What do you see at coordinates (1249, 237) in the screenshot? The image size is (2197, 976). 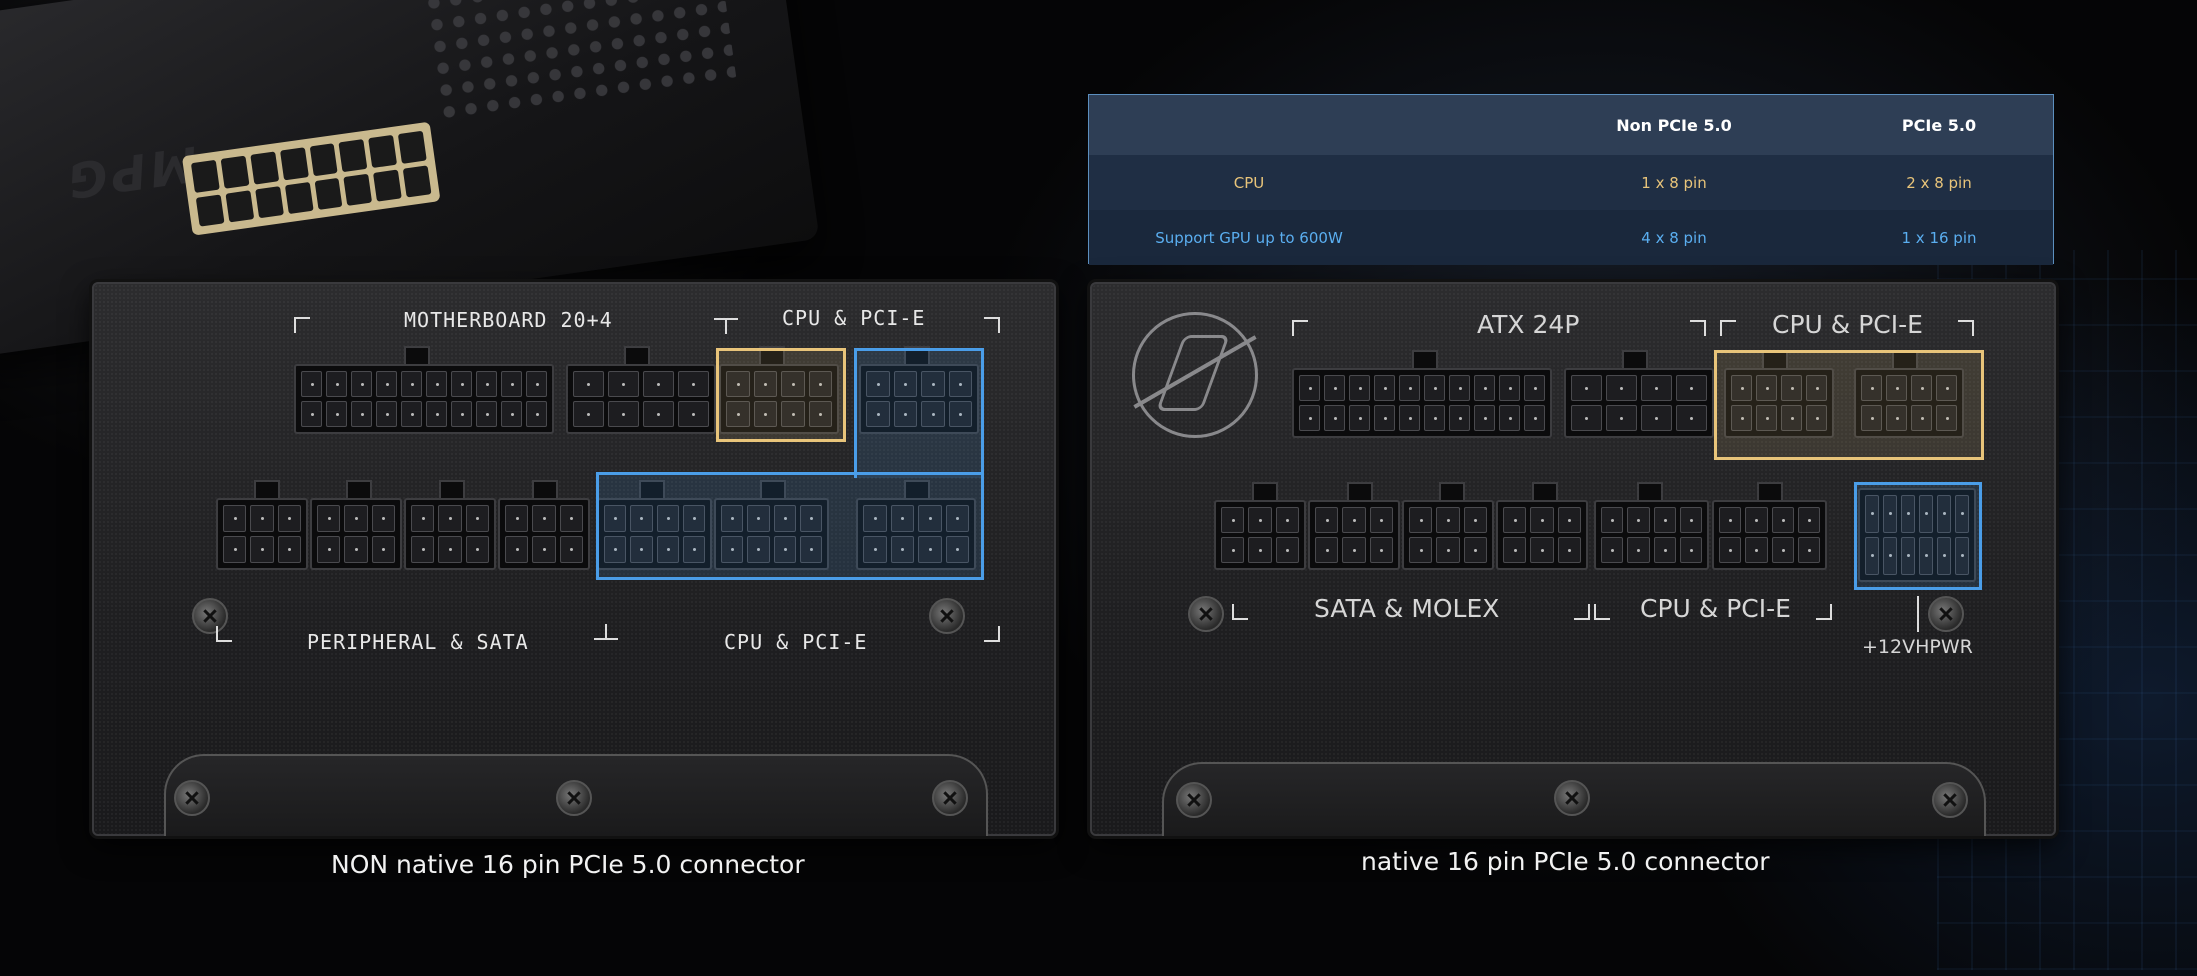 I see `spec-cell: Support GPU up to 600W` at bounding box center [1249, 237].